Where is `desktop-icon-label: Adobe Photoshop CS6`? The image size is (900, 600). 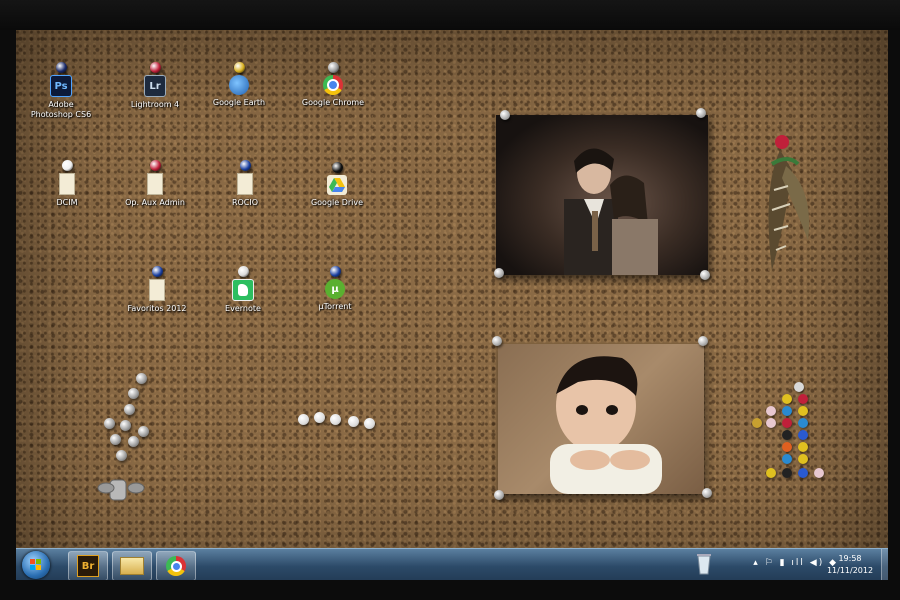
desktop-icon-label: Adobe Photoshop CS6 is located at coordinates (61, 110).